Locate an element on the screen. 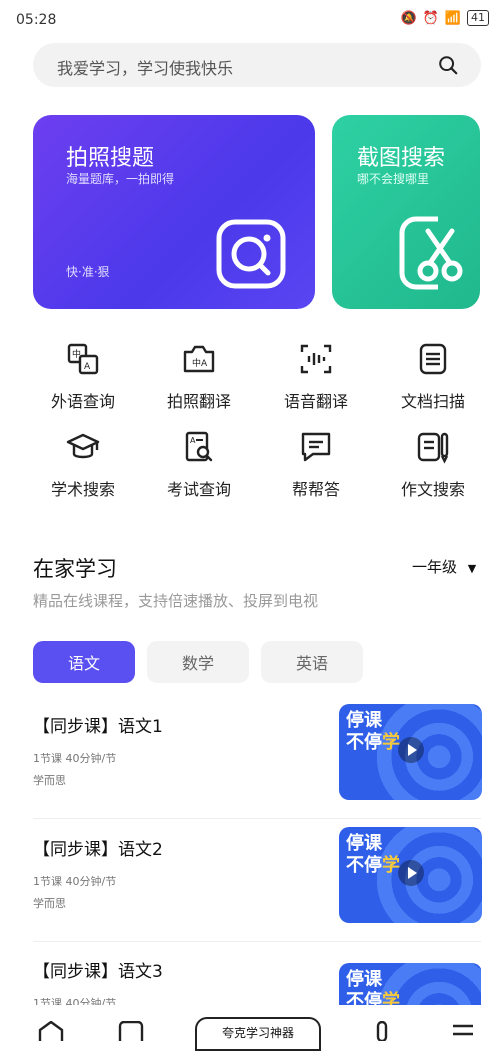 Image resolution: width=499 pixels, height=1051 pixels. bottom-nav: 夸克学习神器 is located at coordinates (249, 1028).